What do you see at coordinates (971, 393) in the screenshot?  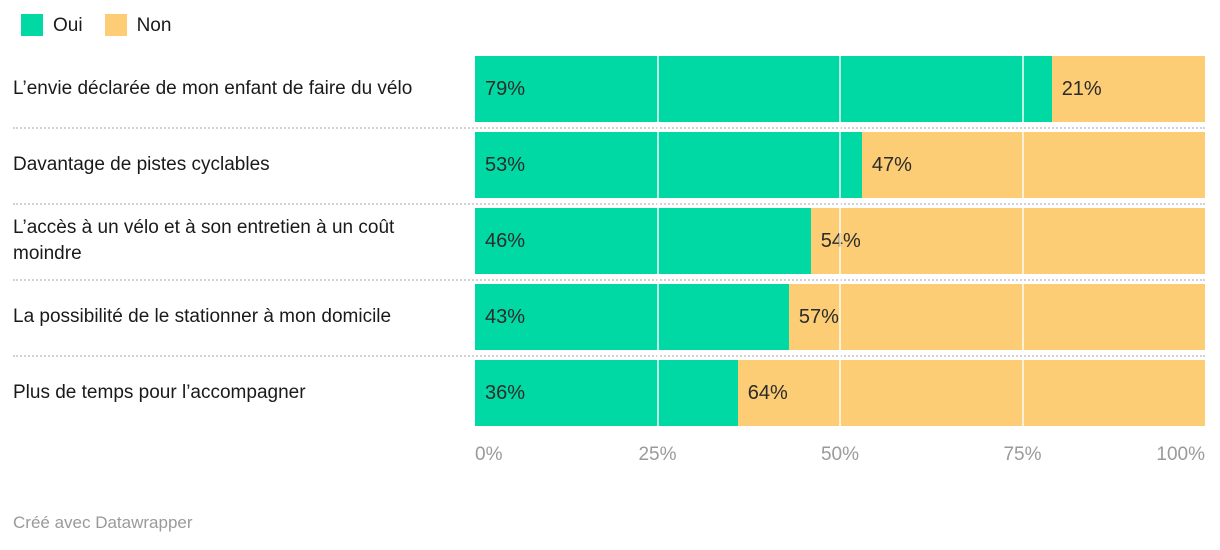 I see `bar-segment-non: 64%` at bounding box center [971, 393].